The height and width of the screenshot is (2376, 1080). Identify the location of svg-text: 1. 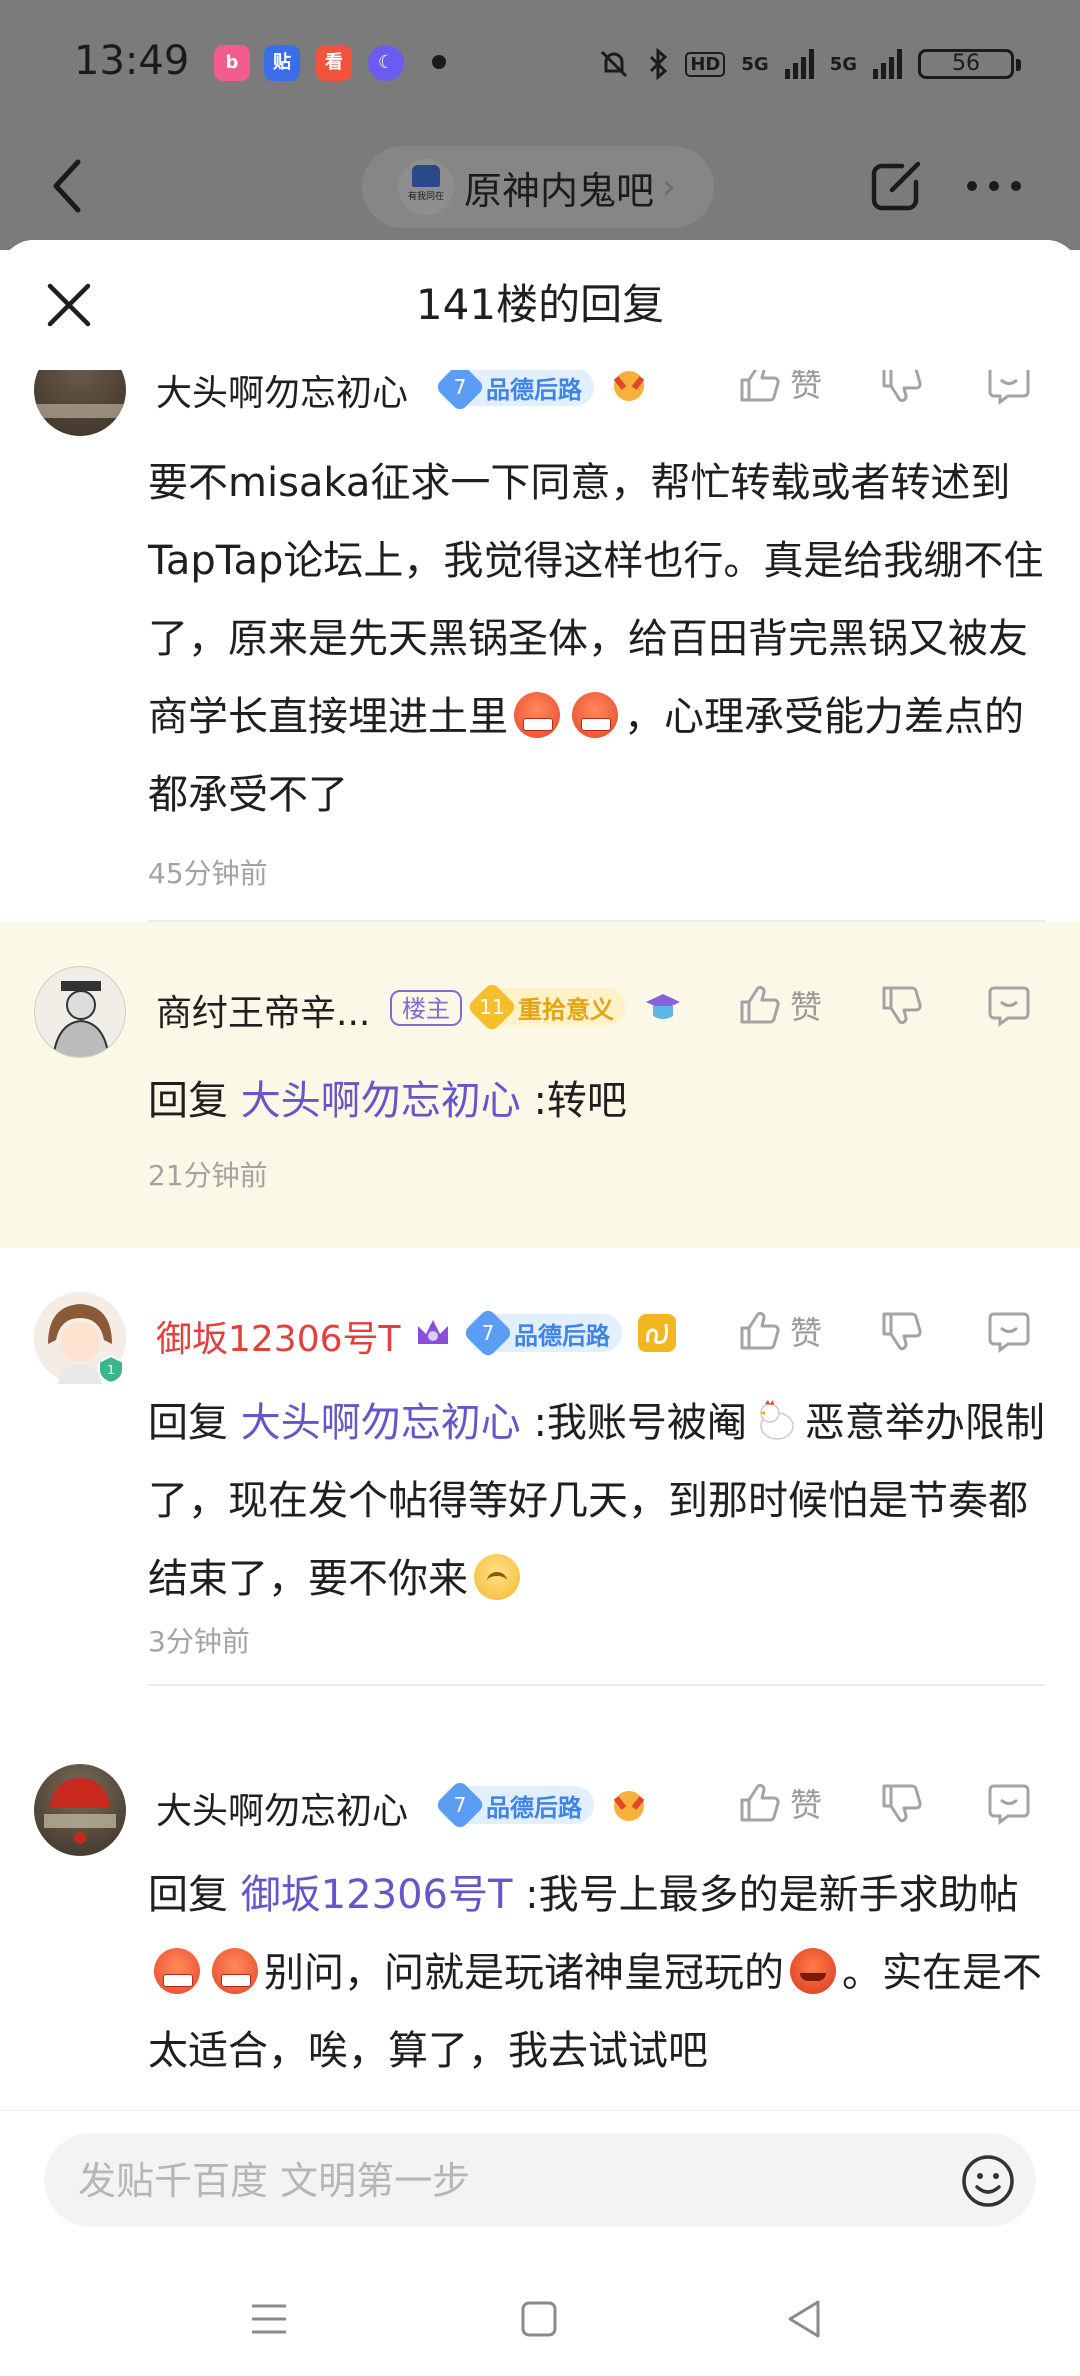
(111, 1370).